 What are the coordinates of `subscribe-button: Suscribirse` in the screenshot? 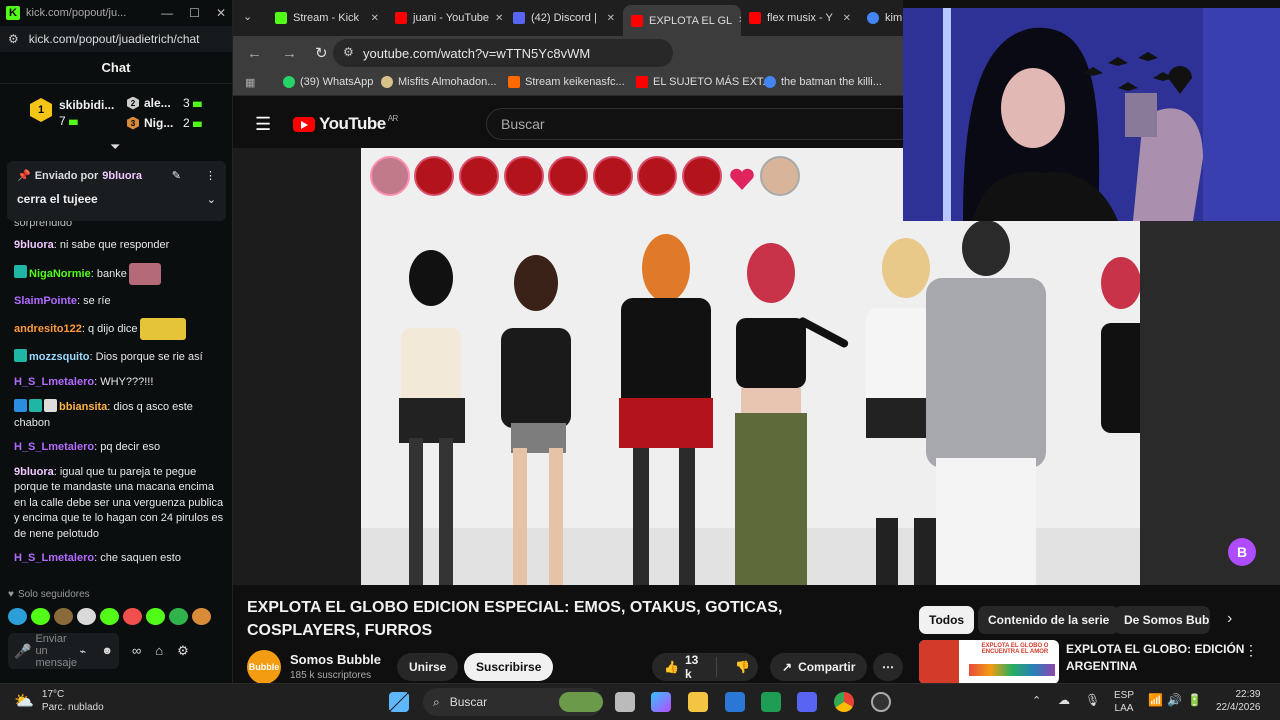 It's located at (509, 667).